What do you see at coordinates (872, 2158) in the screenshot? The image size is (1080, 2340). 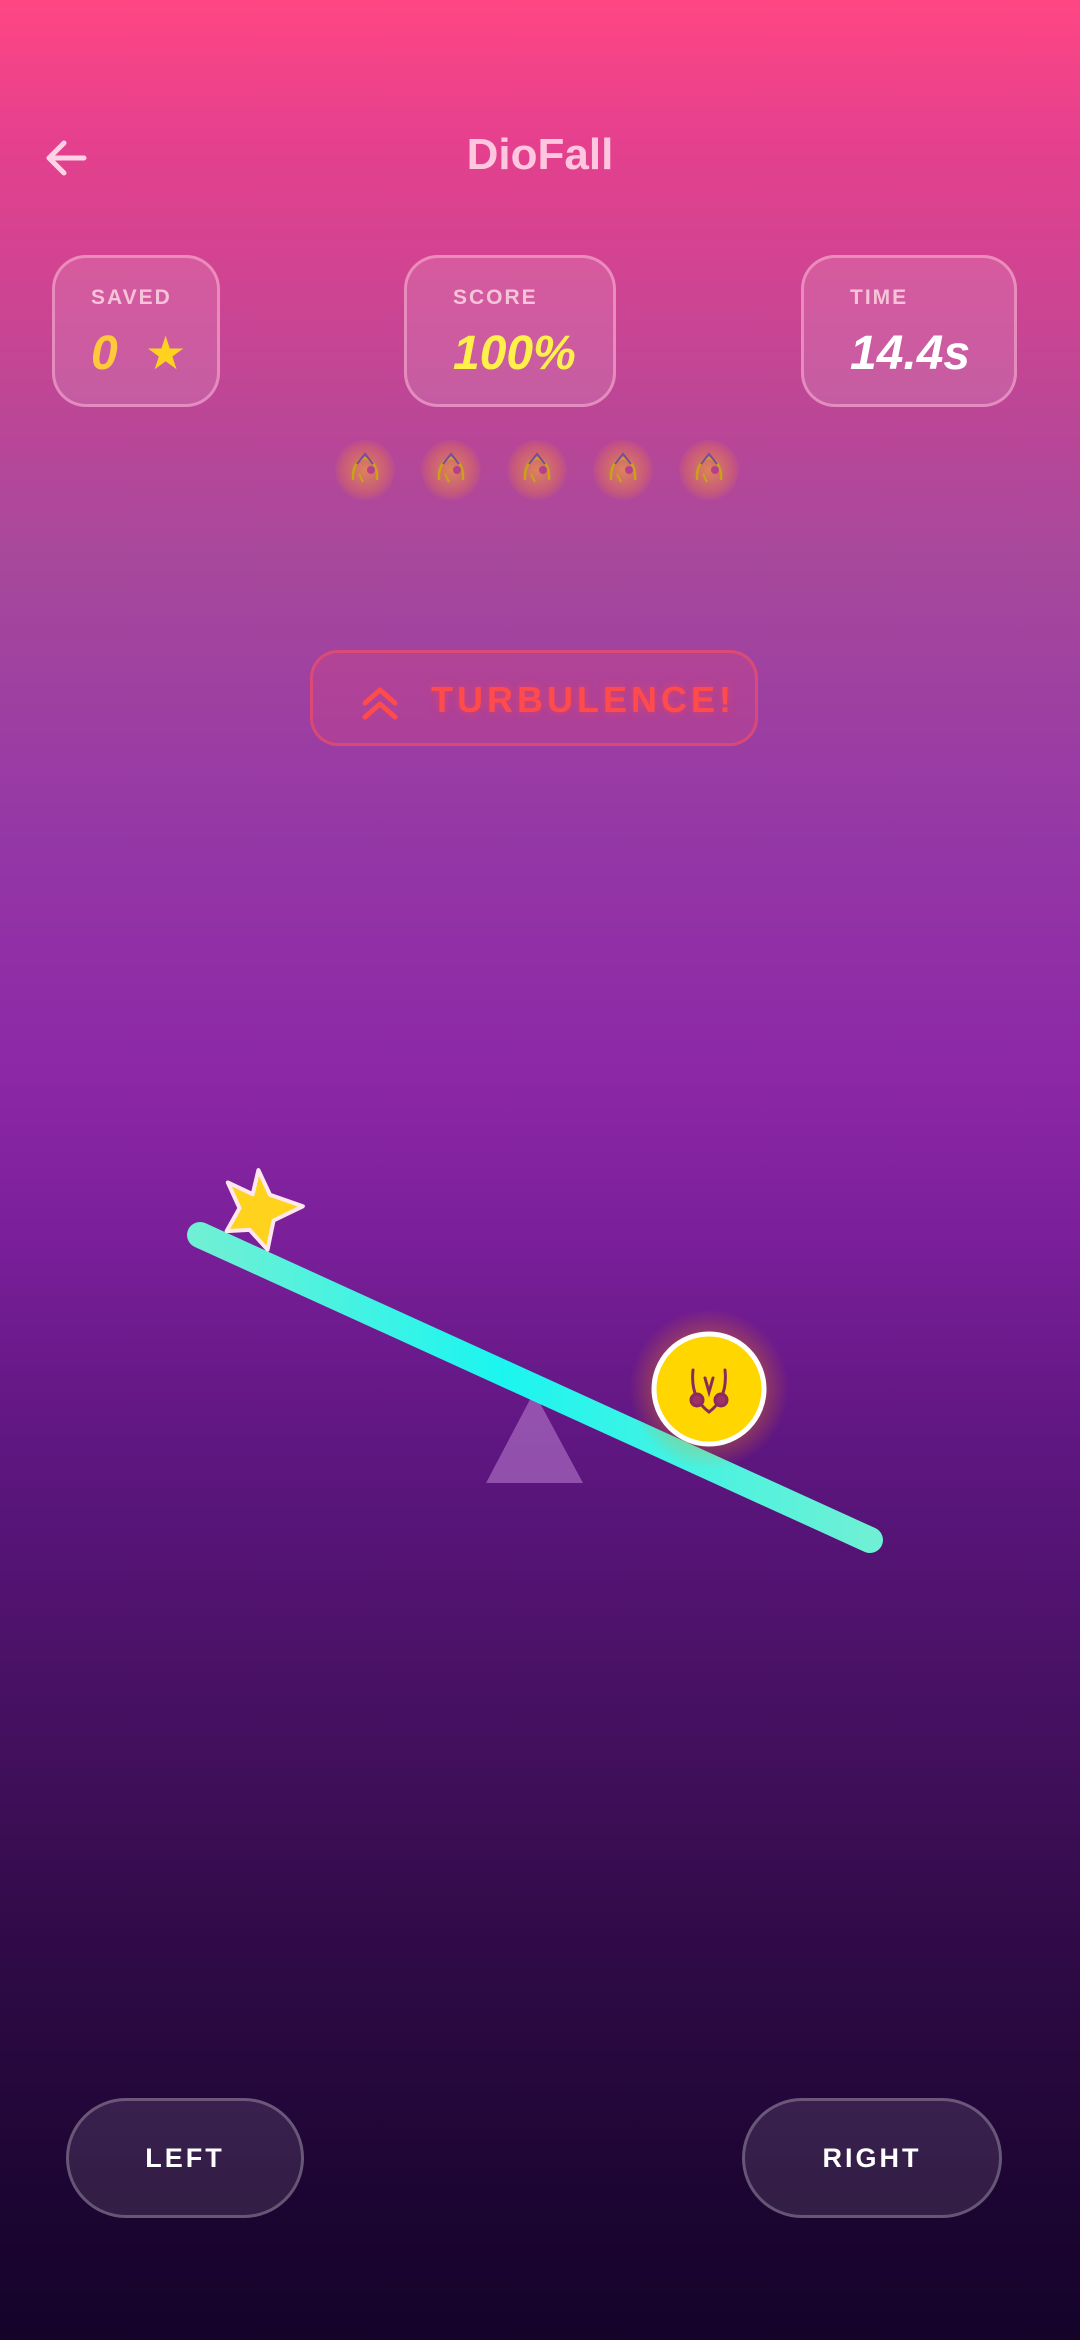 I see `right-button: RIGHT` at bounding box center [872, 2158].